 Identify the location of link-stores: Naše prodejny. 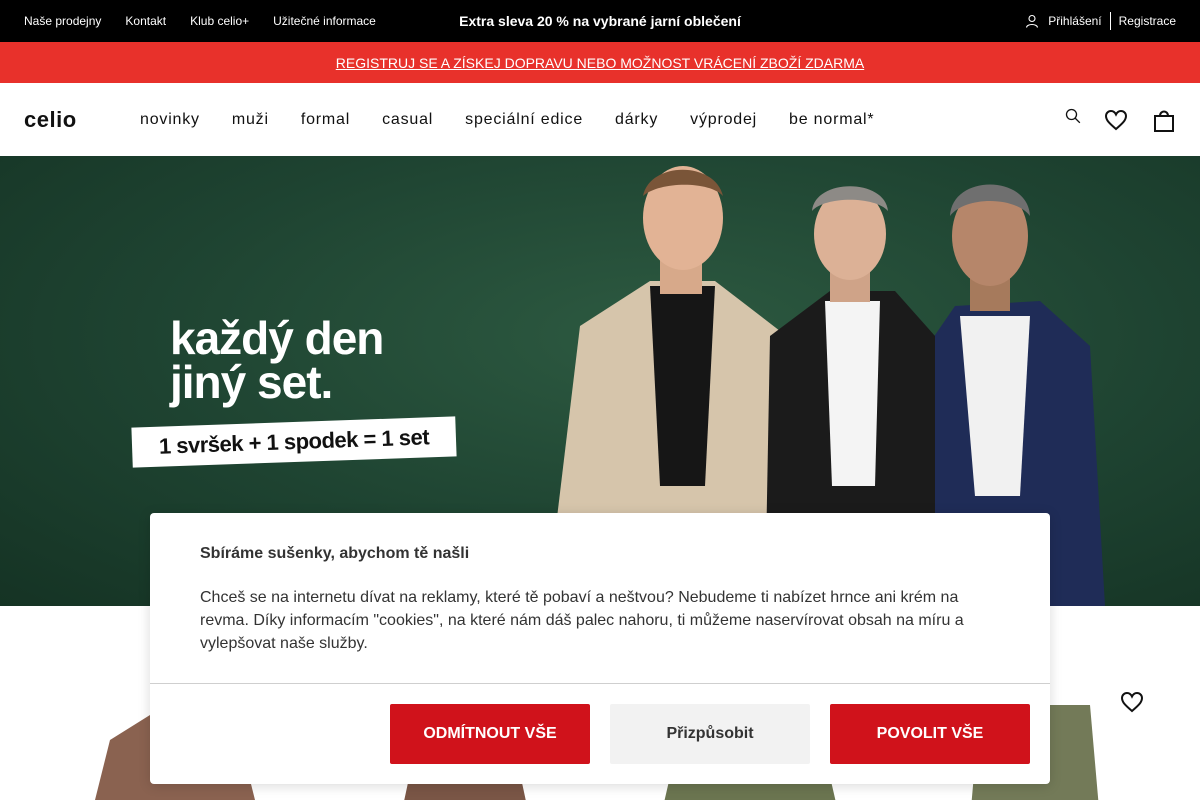
(62, 21).